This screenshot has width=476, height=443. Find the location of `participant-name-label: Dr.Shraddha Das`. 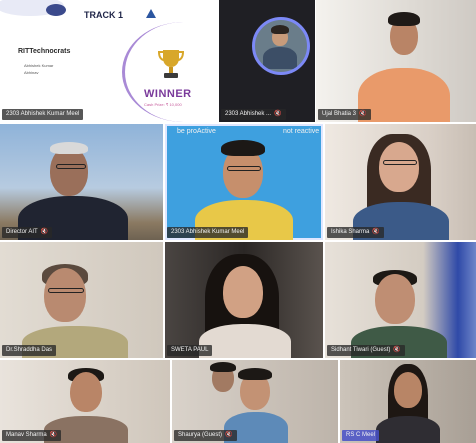

participant-name-label: Dr.Shraddha Das is located at coordinates (29, 350).